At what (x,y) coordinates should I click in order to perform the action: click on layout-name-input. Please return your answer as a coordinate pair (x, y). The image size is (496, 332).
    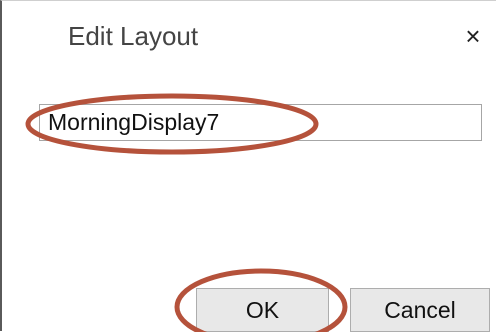
    Looking at the image, I should click on (260, 122).